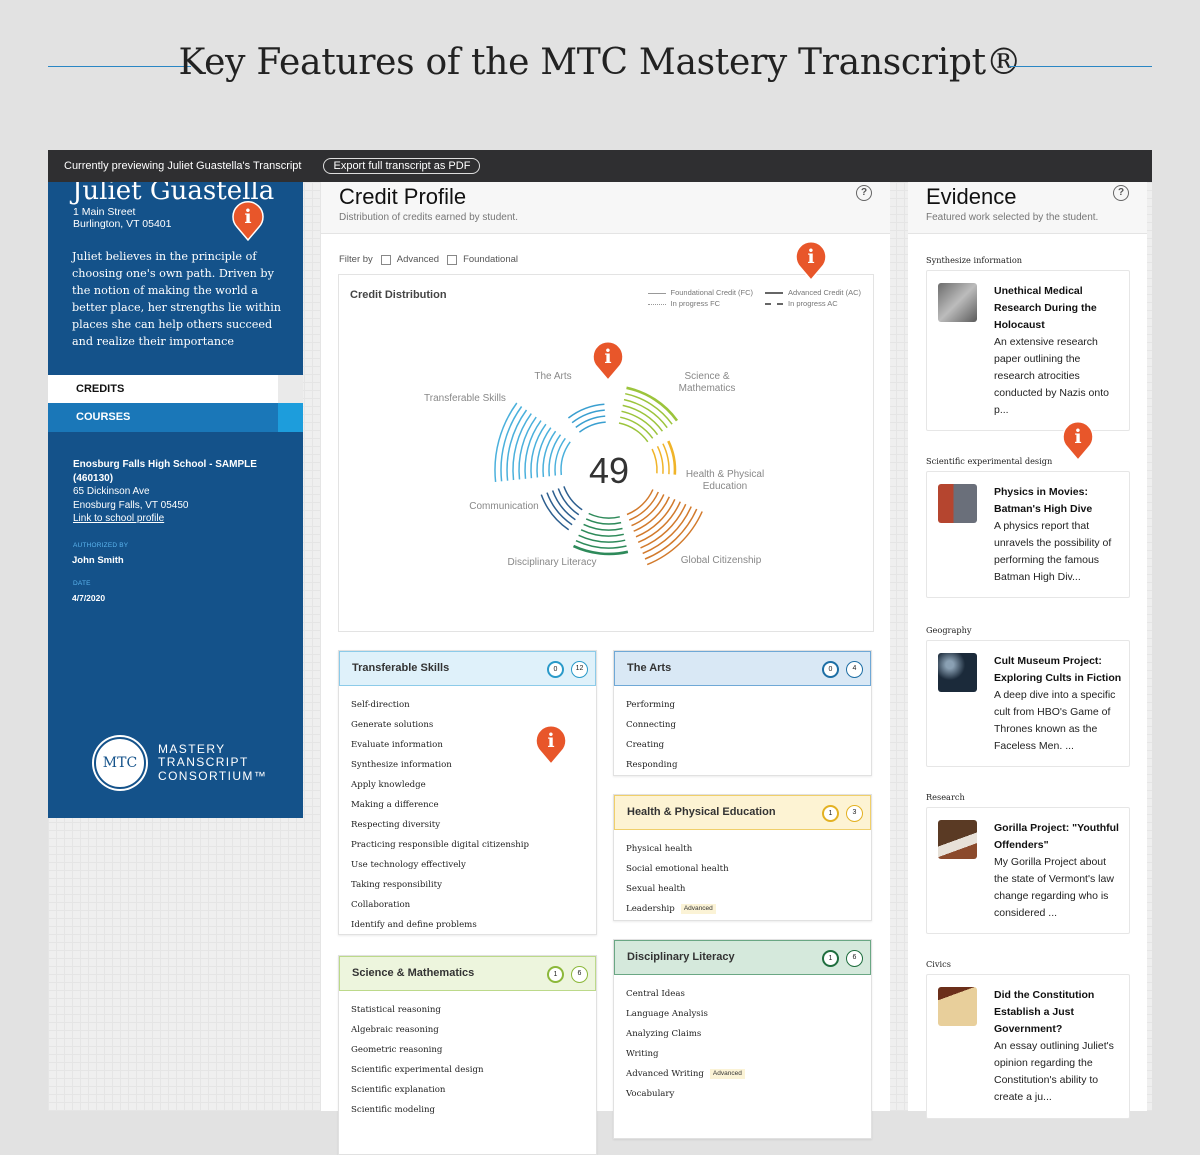 This screenshot has width=1200, height=1155. What do you see at coordinates (467, 1050) in the screenshot?
I see `competency-item: Geometric reasoning` at bounding box center [467, 1050].